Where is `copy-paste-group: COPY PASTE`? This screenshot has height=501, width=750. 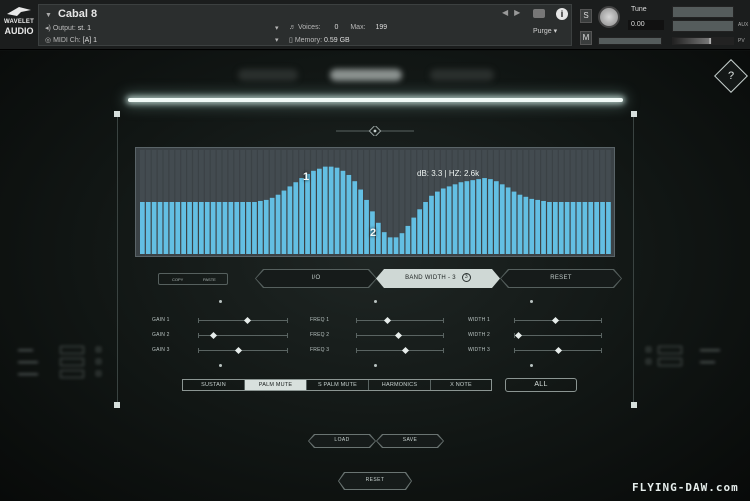
copy-paste-group: COPY PASTE is located at coordinates (193, 279).